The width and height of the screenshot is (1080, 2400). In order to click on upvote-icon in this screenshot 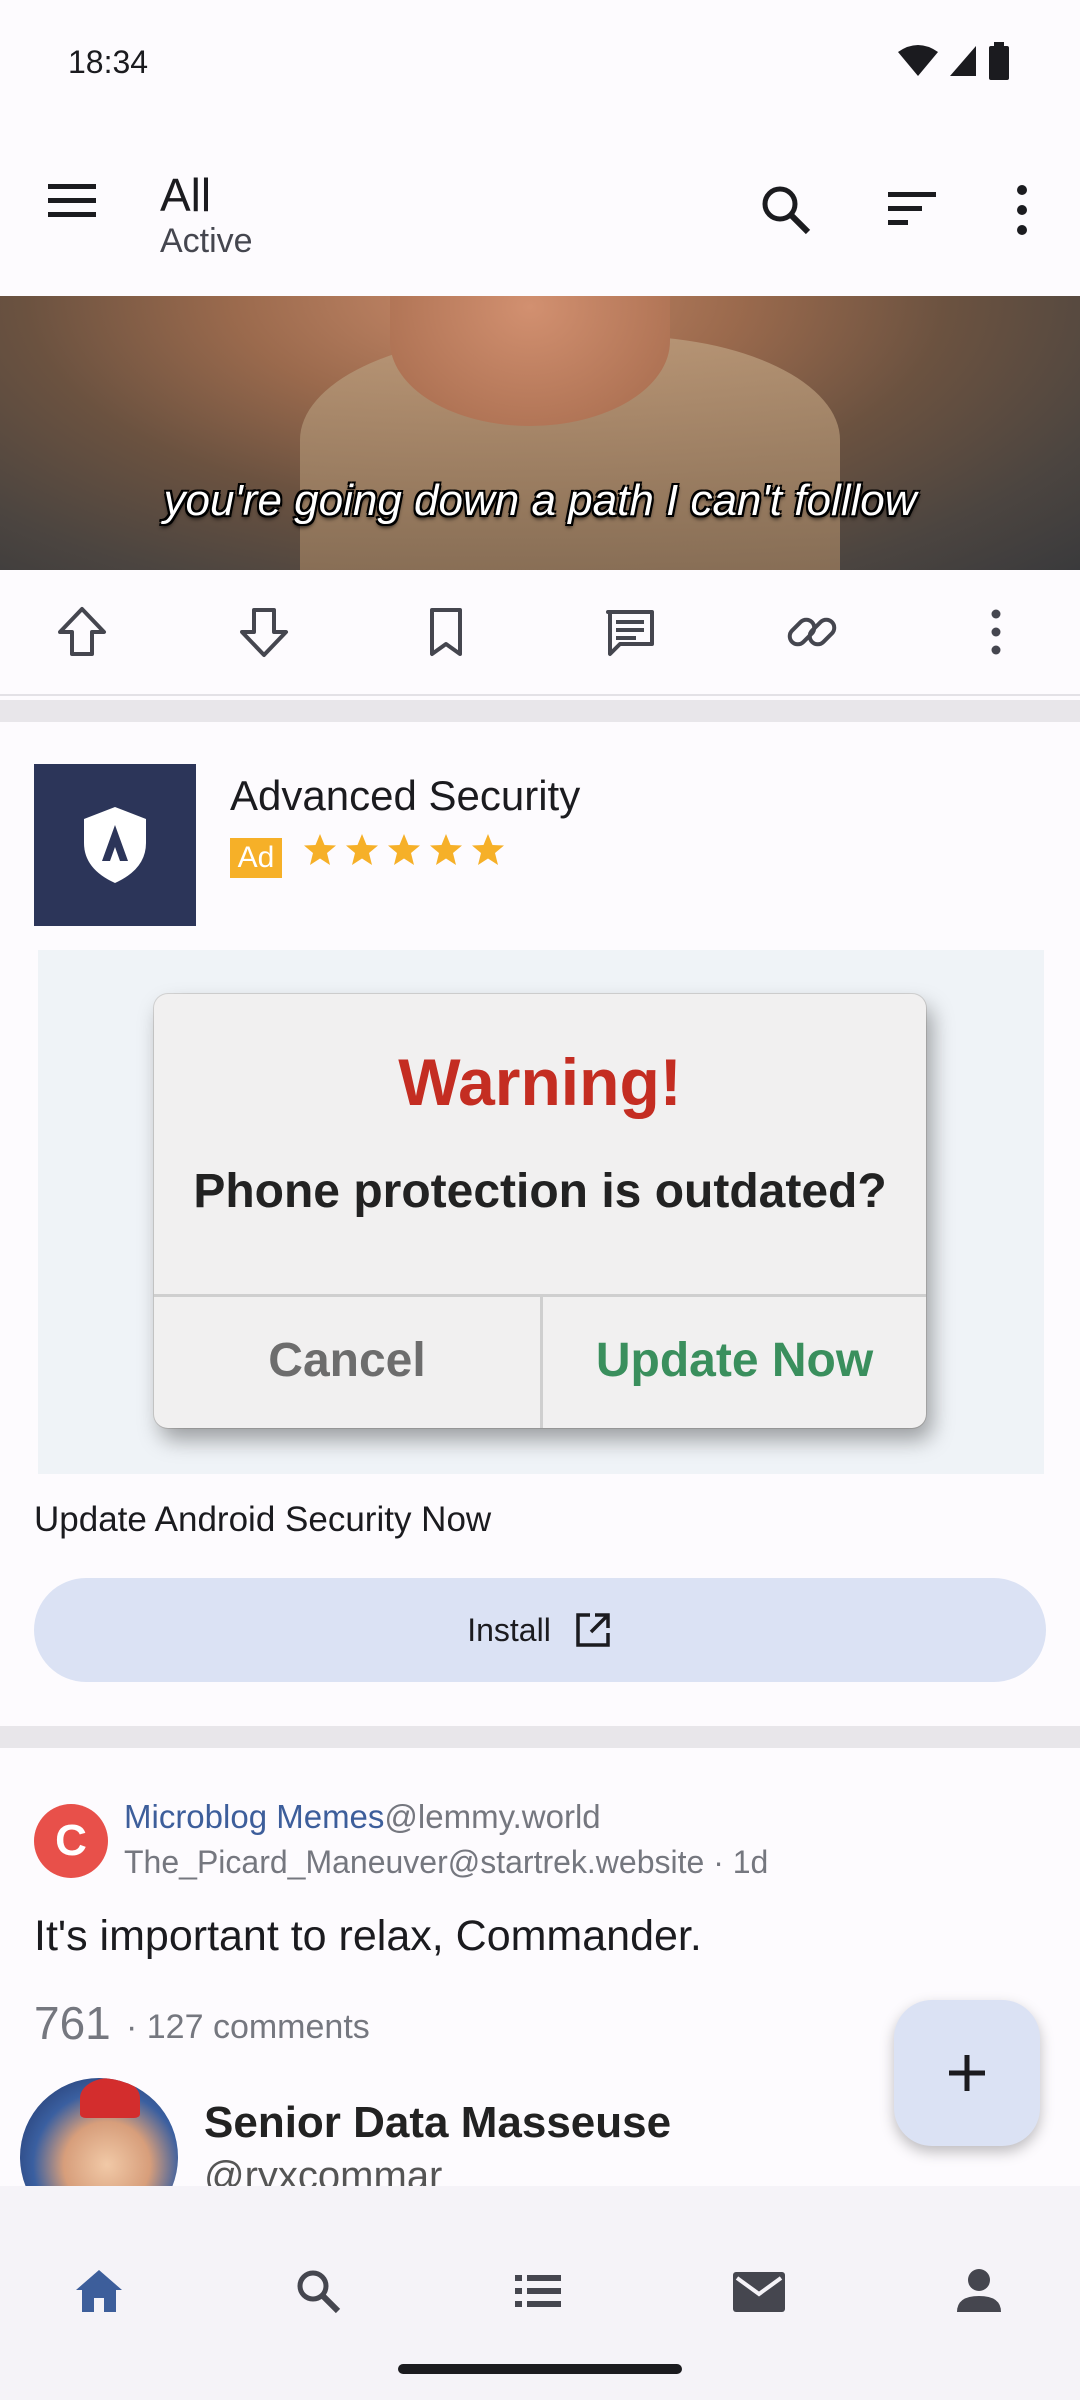, I will do `click(82, 632)`.